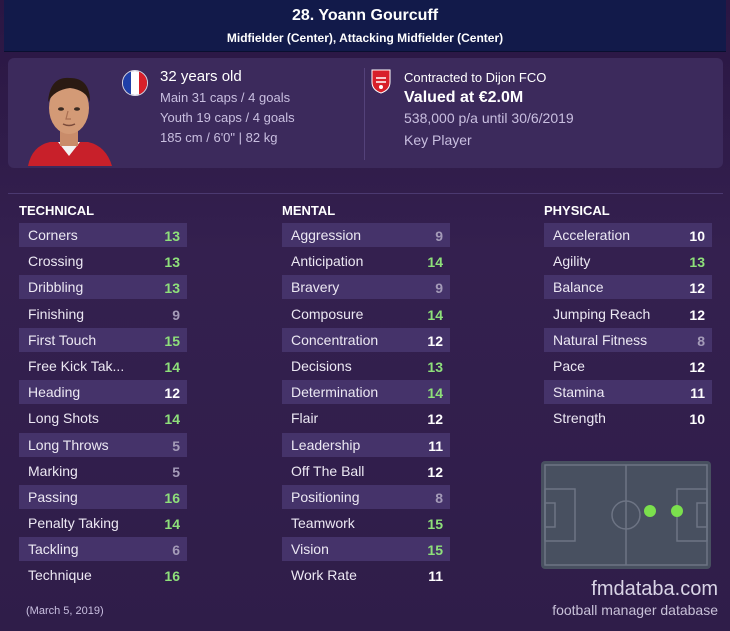 The height and width of the screenshot is (631, 730). Describe the element at coordinates (103, 287) in the screenshot. I see `attribute-row: Dribbling 13` at that location.